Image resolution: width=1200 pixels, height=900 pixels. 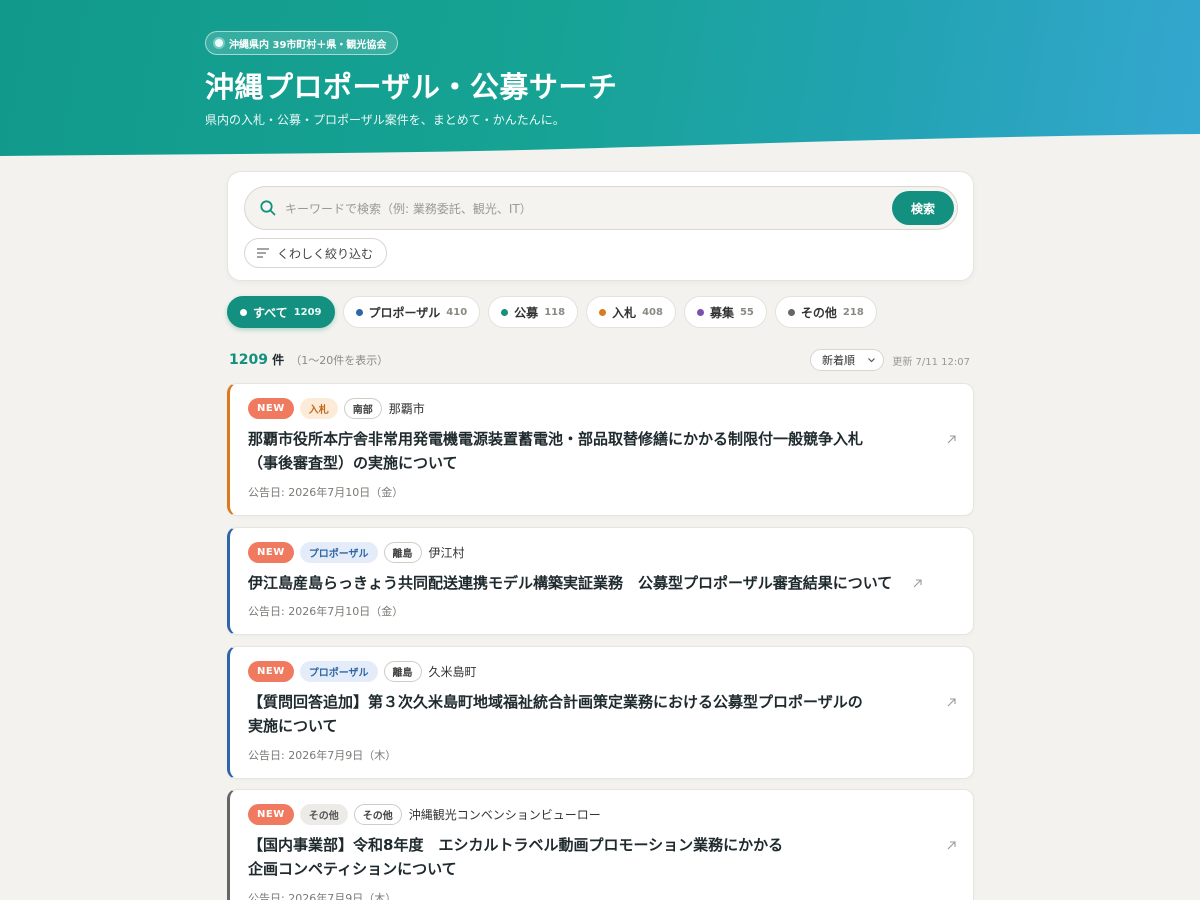 What do you see at coordinates (339, 360) in the screenshot?
I see `result-range: （1〜20件を表示）` at bounding box center [339, 360].